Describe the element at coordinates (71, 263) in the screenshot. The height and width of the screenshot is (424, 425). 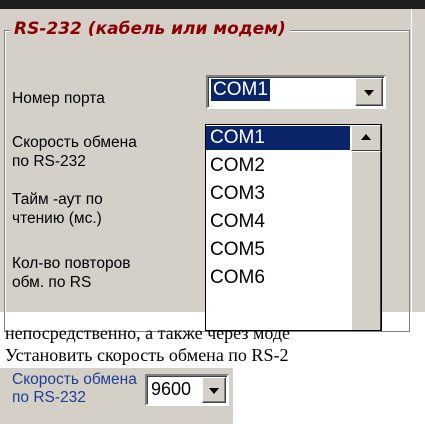
I see `retries-label-line1: Кол-во повторов` at that location.